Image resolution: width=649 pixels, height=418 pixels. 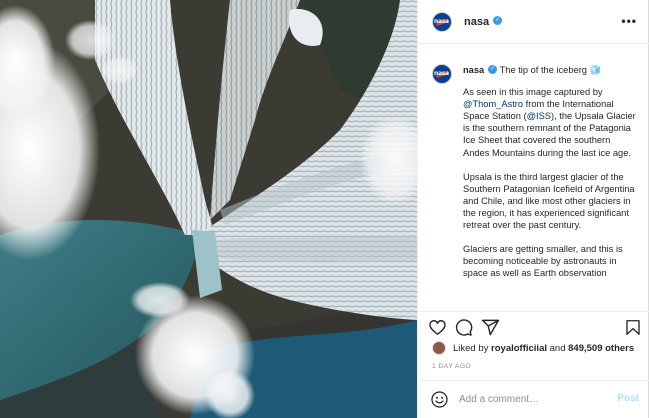 What do you see at coordinates (471, 348) in the screenshot?
I see `likes-prefix: Liked by` at bounding box center [471, 348].